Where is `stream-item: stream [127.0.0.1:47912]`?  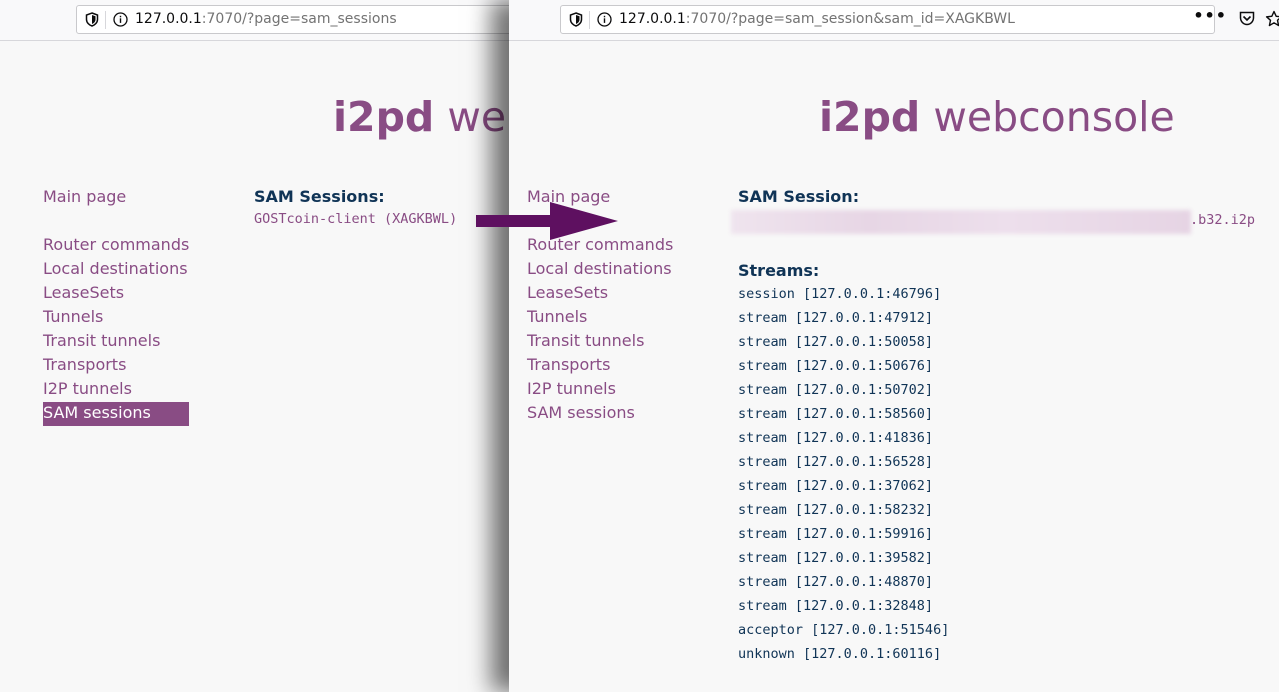 stream-item: stream [127.0.0.1:47912] is located at coordinates (836, 318).